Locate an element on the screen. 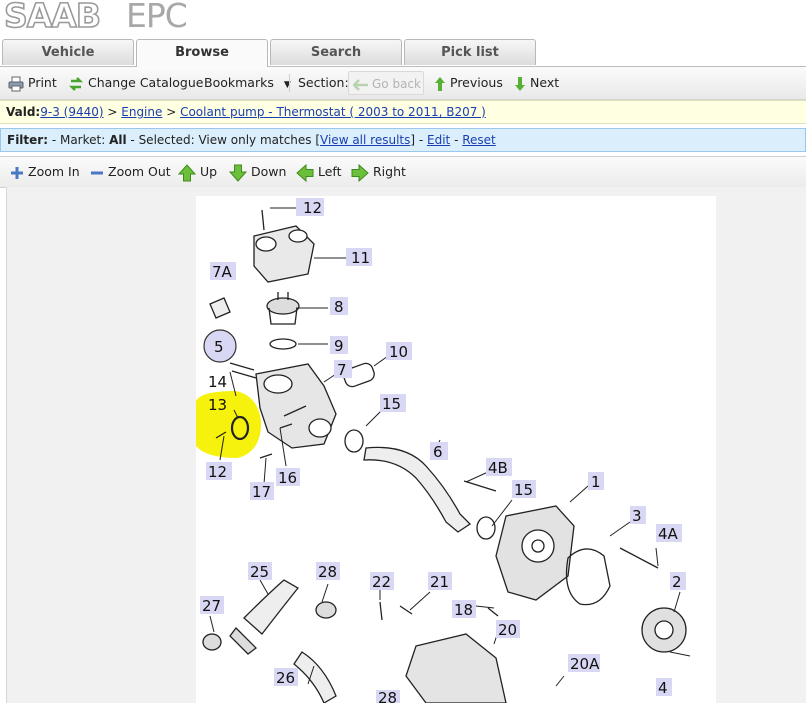  pan-left-button: Left is located at coordinates (319, 172).